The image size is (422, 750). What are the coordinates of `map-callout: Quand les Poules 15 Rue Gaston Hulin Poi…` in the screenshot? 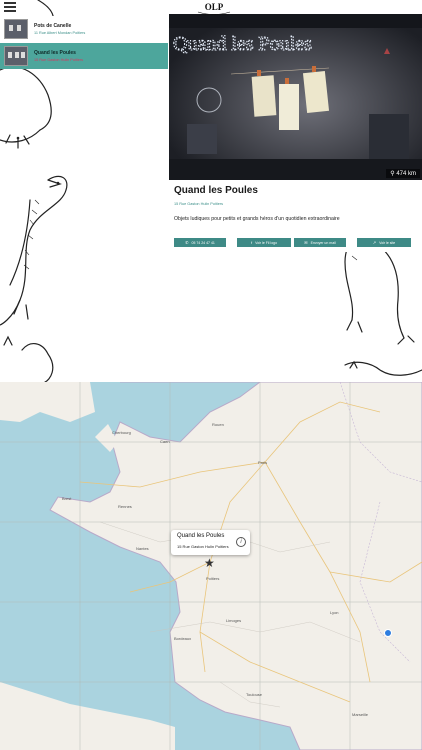 It's located at (210, 542).